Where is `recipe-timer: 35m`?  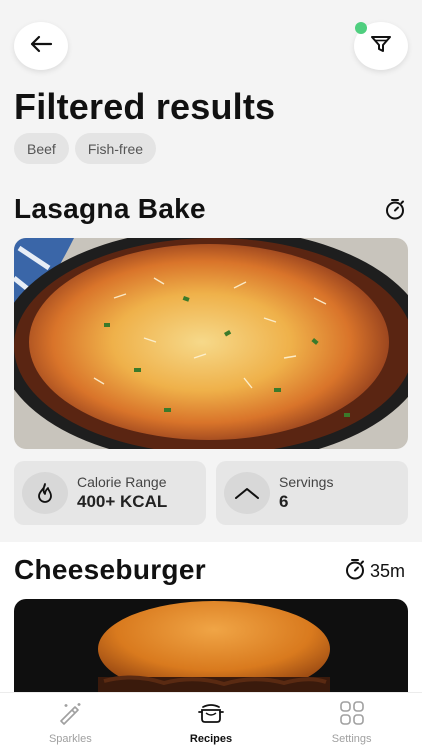
recipe-timer: 35m is located at coordinates (374, 571).